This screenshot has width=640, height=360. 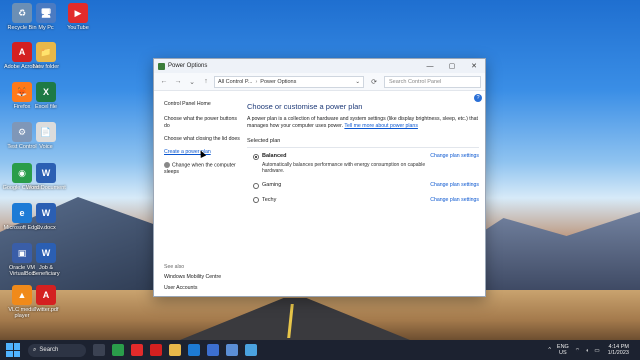 What do you see at coordinates (363, 200) in the screenshot?
I see `plan-row-techy: Techy Change plan settings` at bounding box center [363, 200].